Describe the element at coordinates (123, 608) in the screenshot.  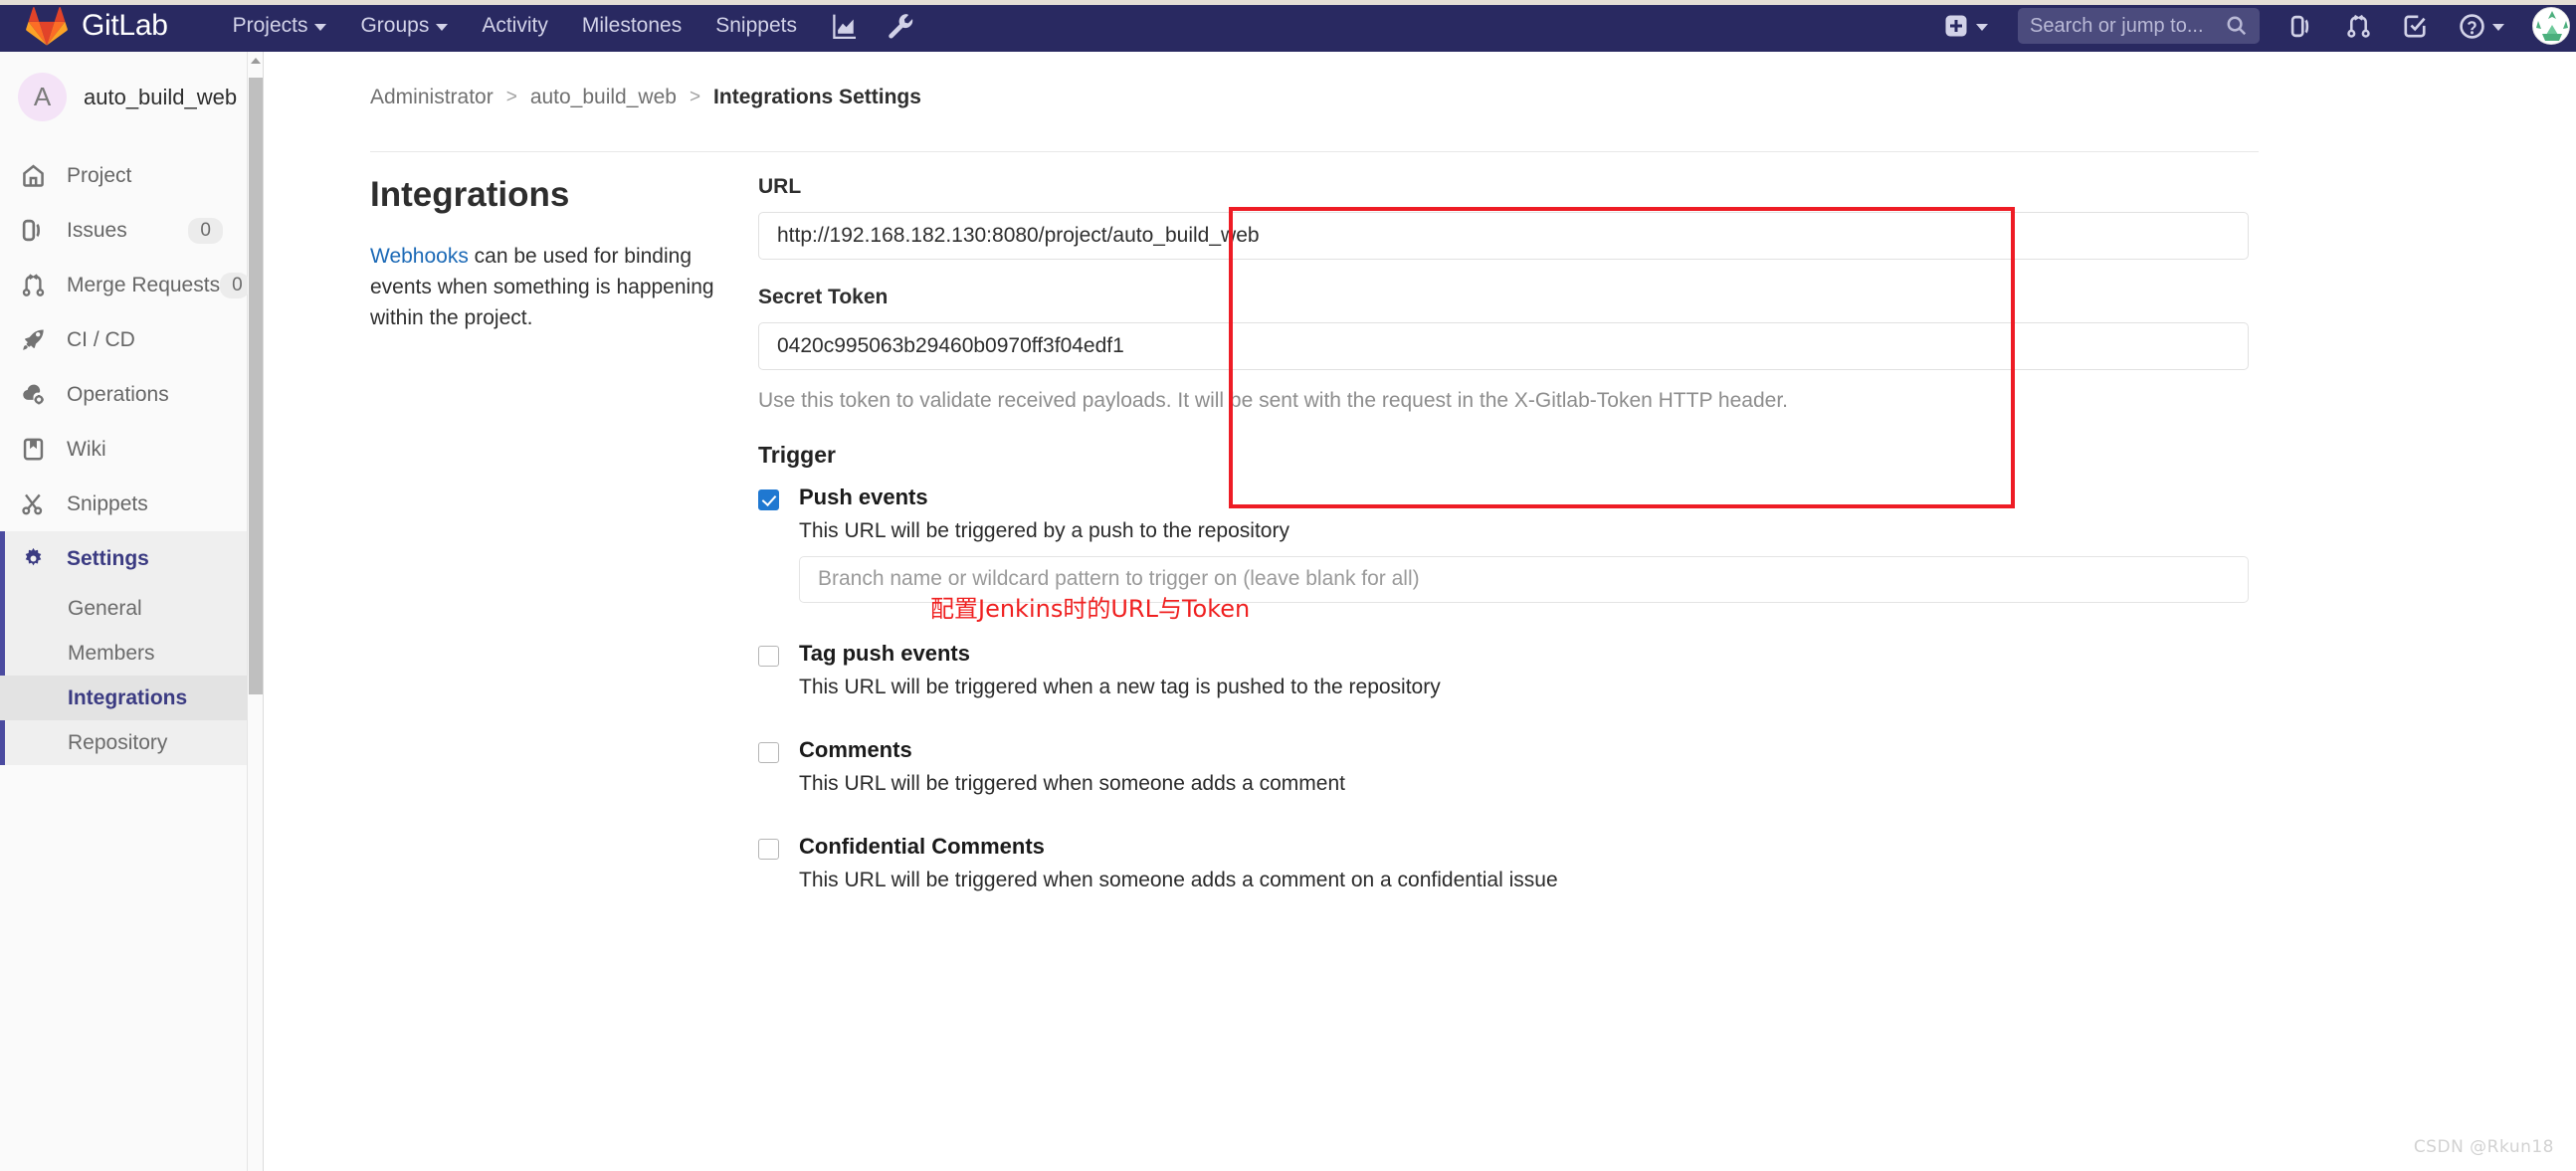
I see `sidebar-subitem-general: General` at that location.